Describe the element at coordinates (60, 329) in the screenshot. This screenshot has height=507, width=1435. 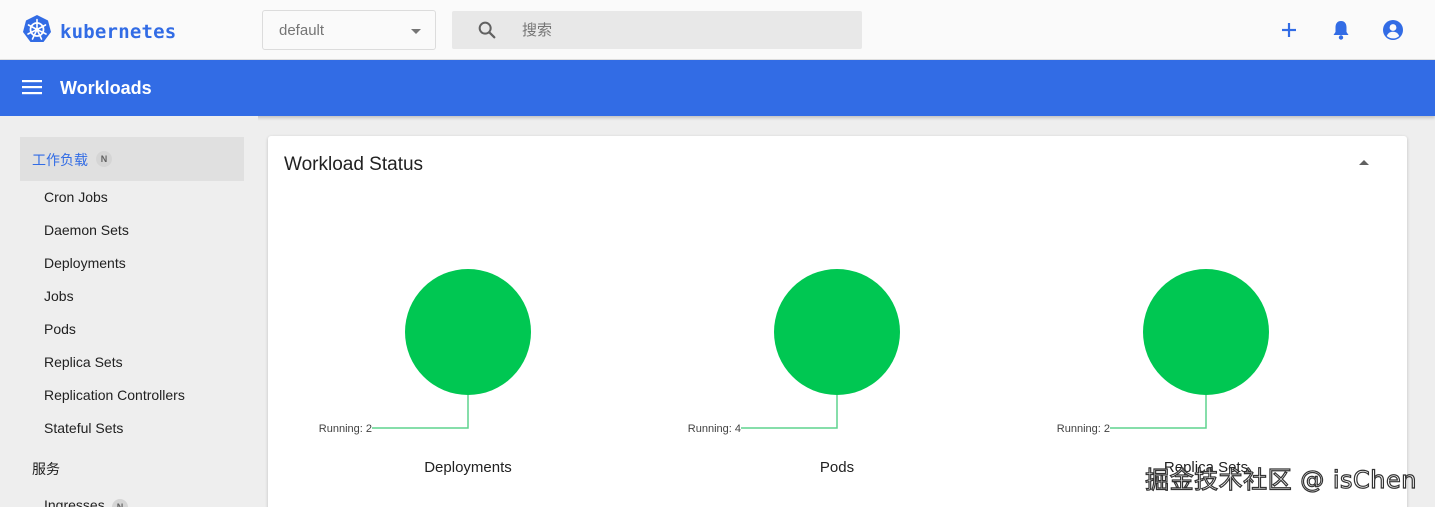
I see `sidebar-item-pods: Pods` at that location.